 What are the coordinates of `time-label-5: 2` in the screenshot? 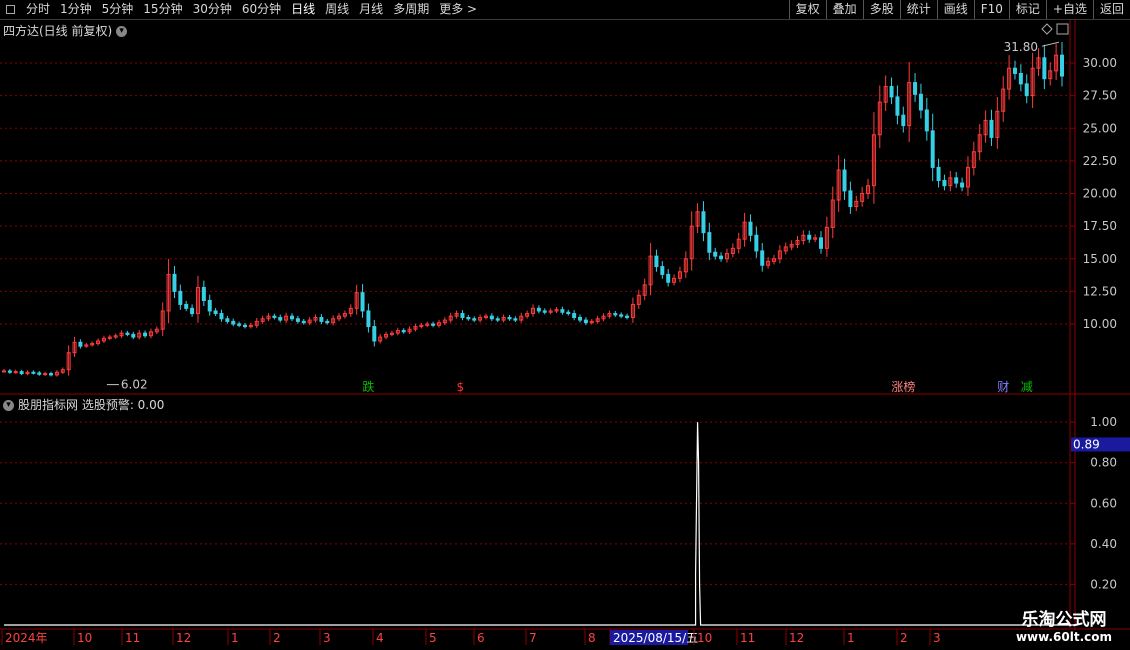 It's located at (277, 638).